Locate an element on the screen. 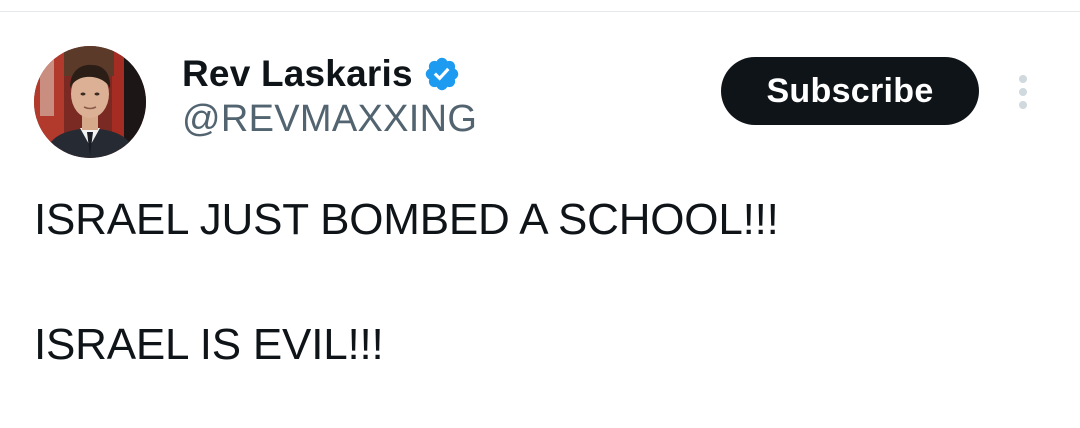 The height and width of the screenshot is (428, 1080). tweet-text-line: ISRAEL JUST BOMBED A SCHOOL!!! is located at coordinates (406, 219).